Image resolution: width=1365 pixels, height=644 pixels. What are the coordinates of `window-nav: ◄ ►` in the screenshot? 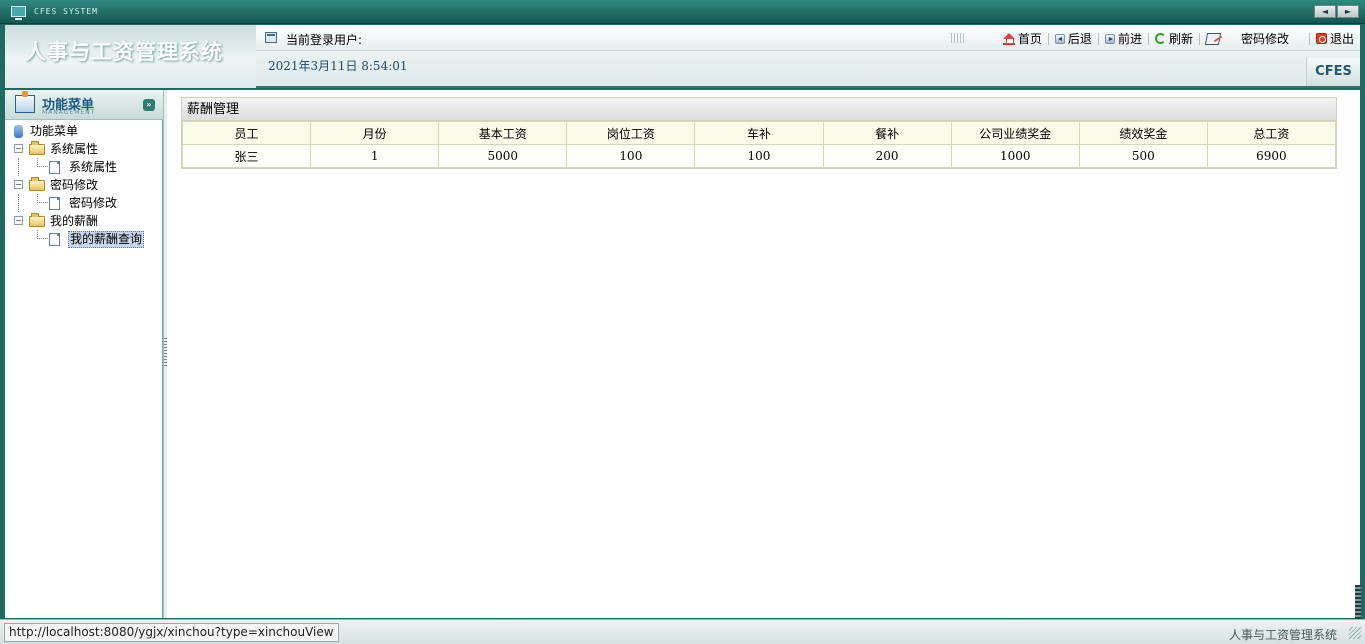 It's located at (1336, 11).